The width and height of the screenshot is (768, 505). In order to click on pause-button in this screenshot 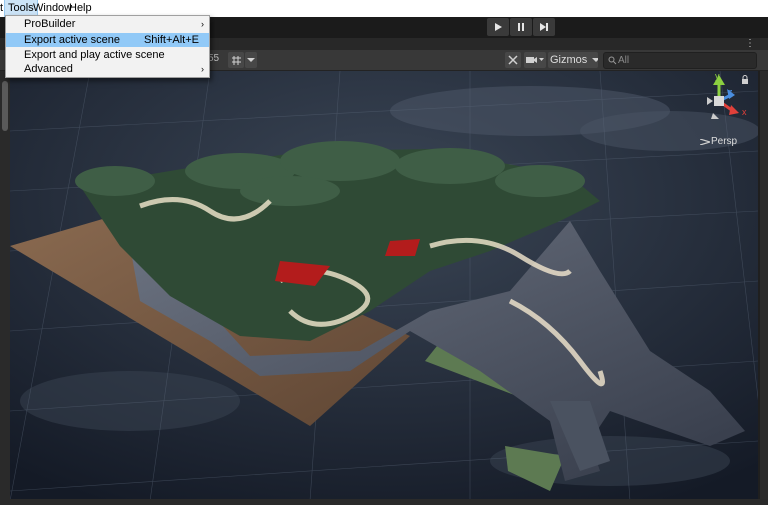, I will do `click(521, 27)`.